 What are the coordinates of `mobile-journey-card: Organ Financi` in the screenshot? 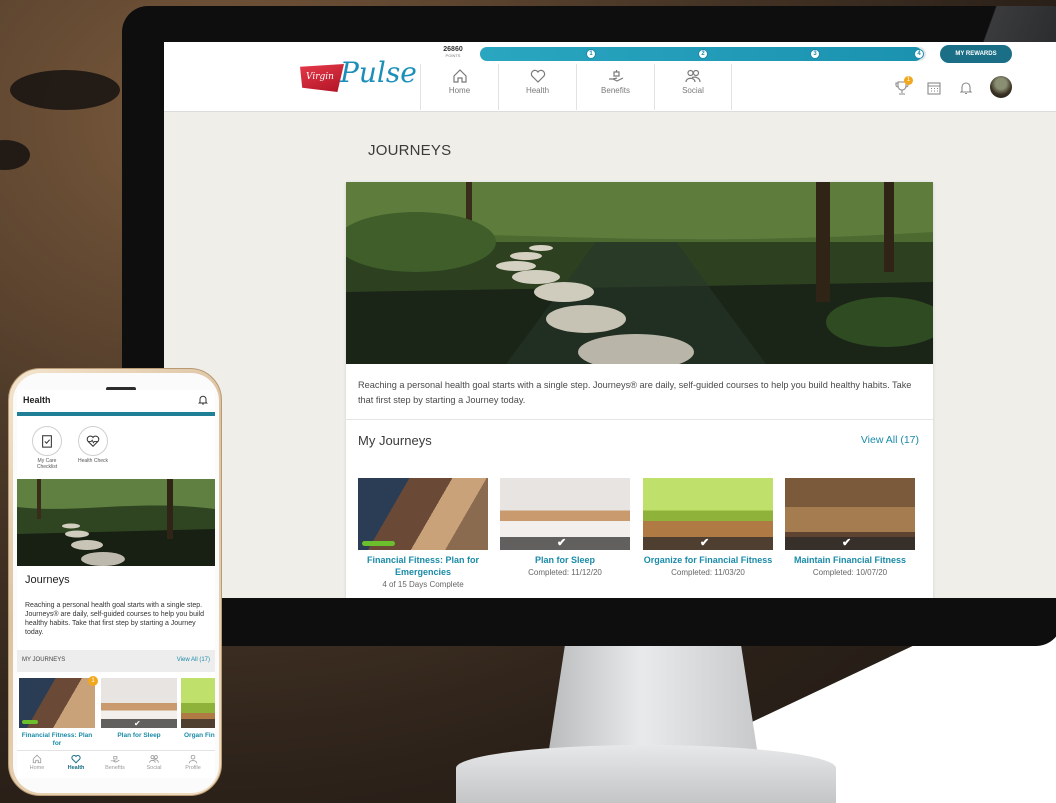 It's located at (198, 709).